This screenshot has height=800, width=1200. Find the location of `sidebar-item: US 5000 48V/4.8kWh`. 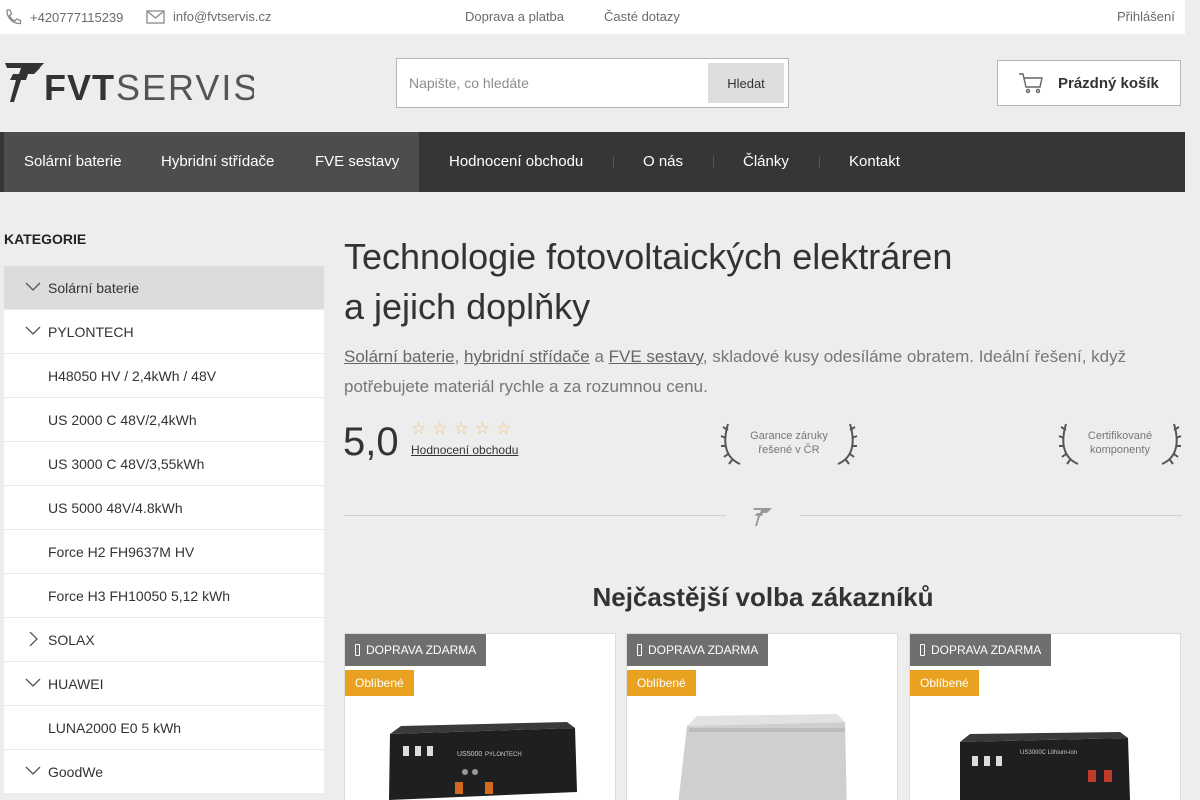

sidebar-item: US 5000 48V/4.8kWh is located at coordinates (164, 508).